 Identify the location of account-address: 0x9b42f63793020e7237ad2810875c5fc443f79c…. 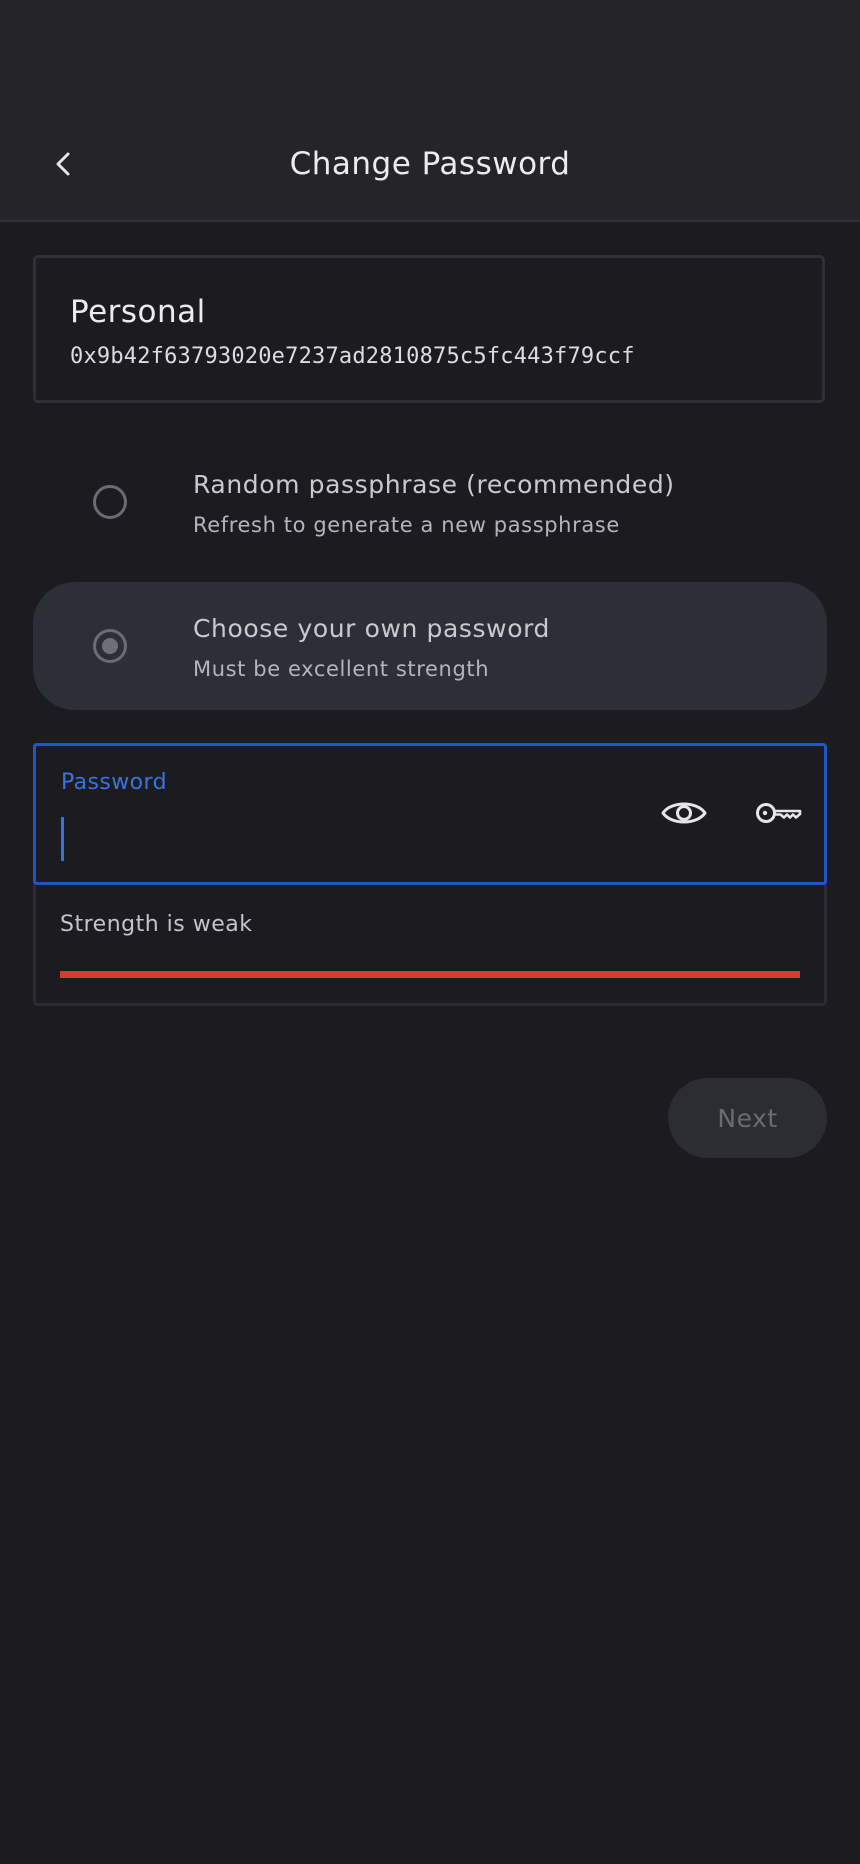
(352, 356).